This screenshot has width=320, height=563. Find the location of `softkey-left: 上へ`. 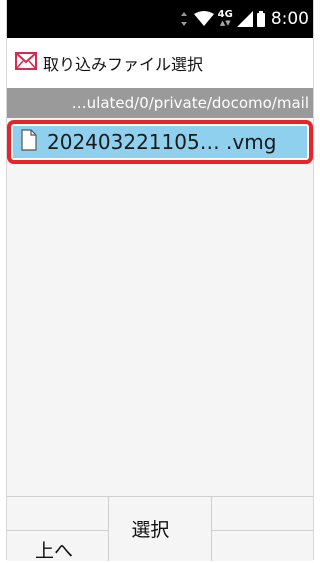

softkey-left: 上へ is located at coordinates (58, 529).